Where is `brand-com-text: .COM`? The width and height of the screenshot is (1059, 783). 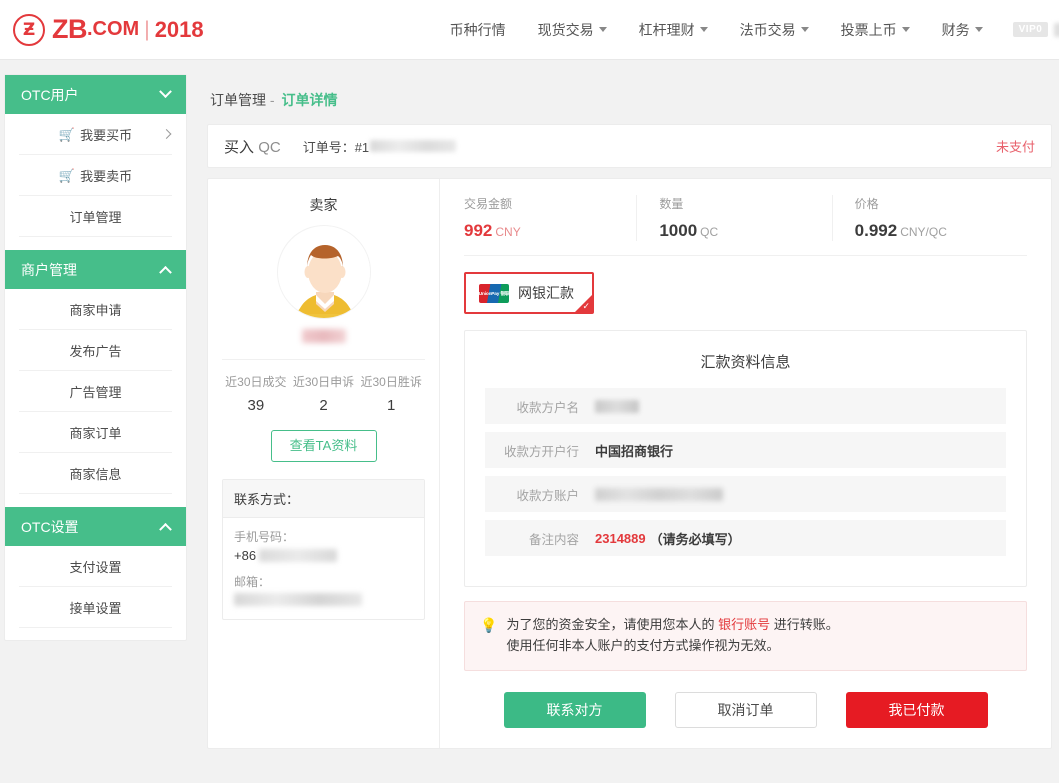
brand-com-text: .COM is located at coordinates (113, 29).